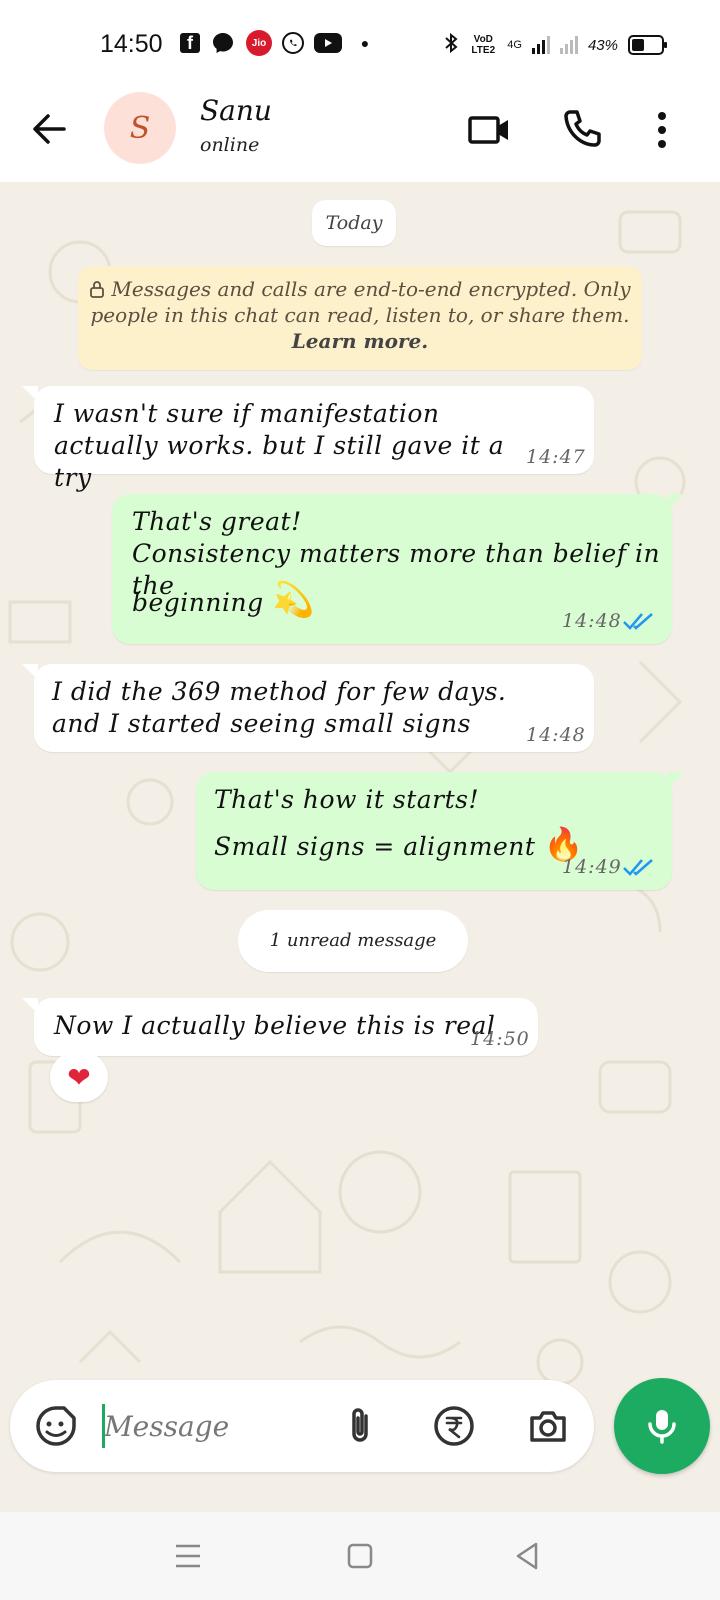 The image size is (720, 1600). I want to click on more-vertical-icon, so click(662, 130).